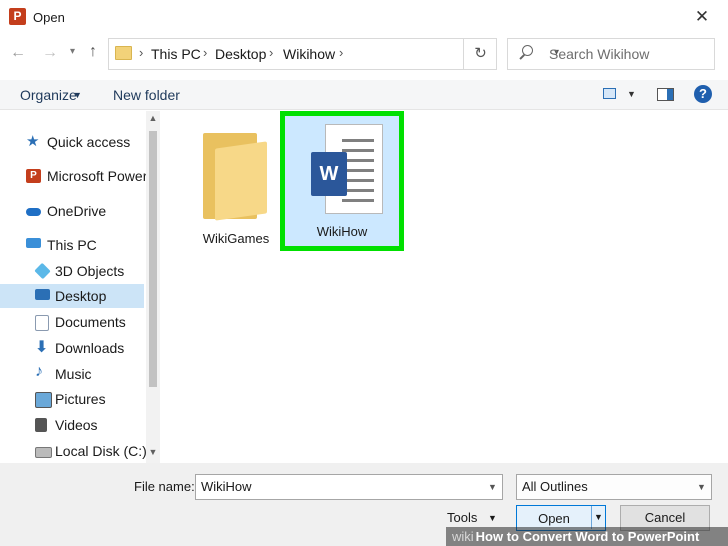 The image size is (728, 546). Describe the element at coordinates (146, 95) in the screenshot. I see `new-folder-button: New folder` at that location.